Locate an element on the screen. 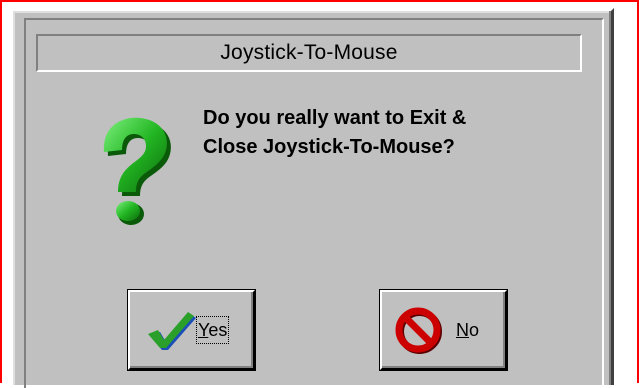 Image resolution: width=639 pixels, height=388 pixels. yes-mnemonic: Y is located at coordinates (203, 330).